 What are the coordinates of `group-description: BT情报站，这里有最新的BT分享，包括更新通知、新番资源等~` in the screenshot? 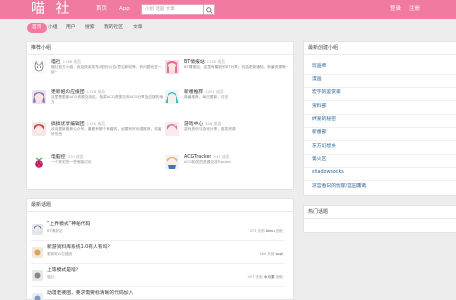 It's located at (236, 67).